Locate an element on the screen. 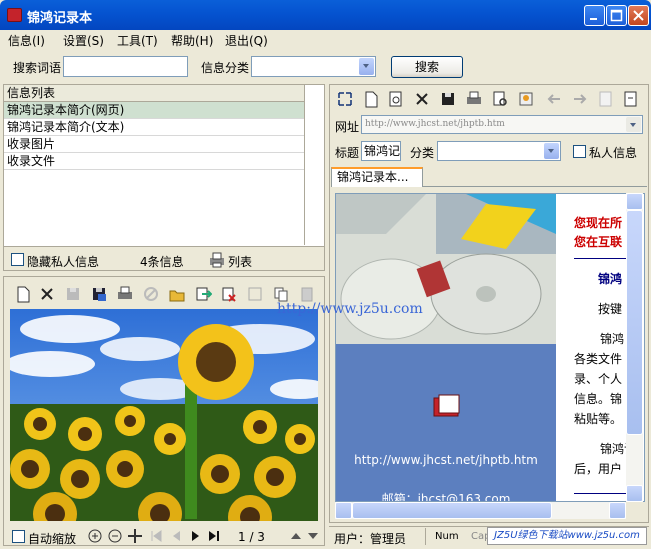 This screenshot has height=549, width=651. menu-exit: 退出(Q) is located at coordinates (246, 40).